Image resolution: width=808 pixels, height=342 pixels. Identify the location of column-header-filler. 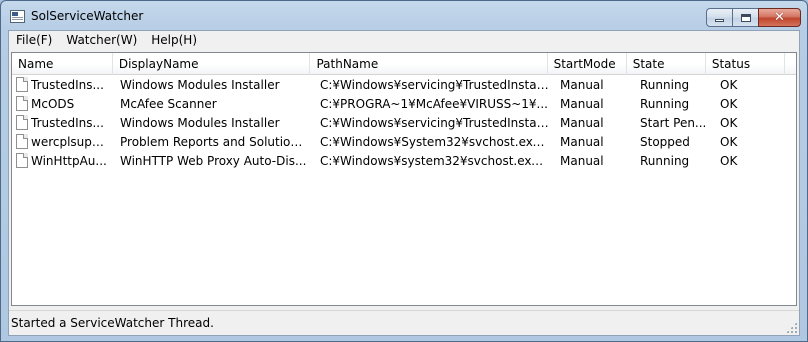
(790, 64).